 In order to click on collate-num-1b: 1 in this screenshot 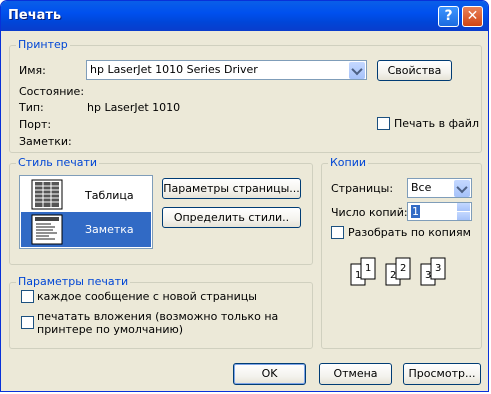, I will do `click(368, 268)`.